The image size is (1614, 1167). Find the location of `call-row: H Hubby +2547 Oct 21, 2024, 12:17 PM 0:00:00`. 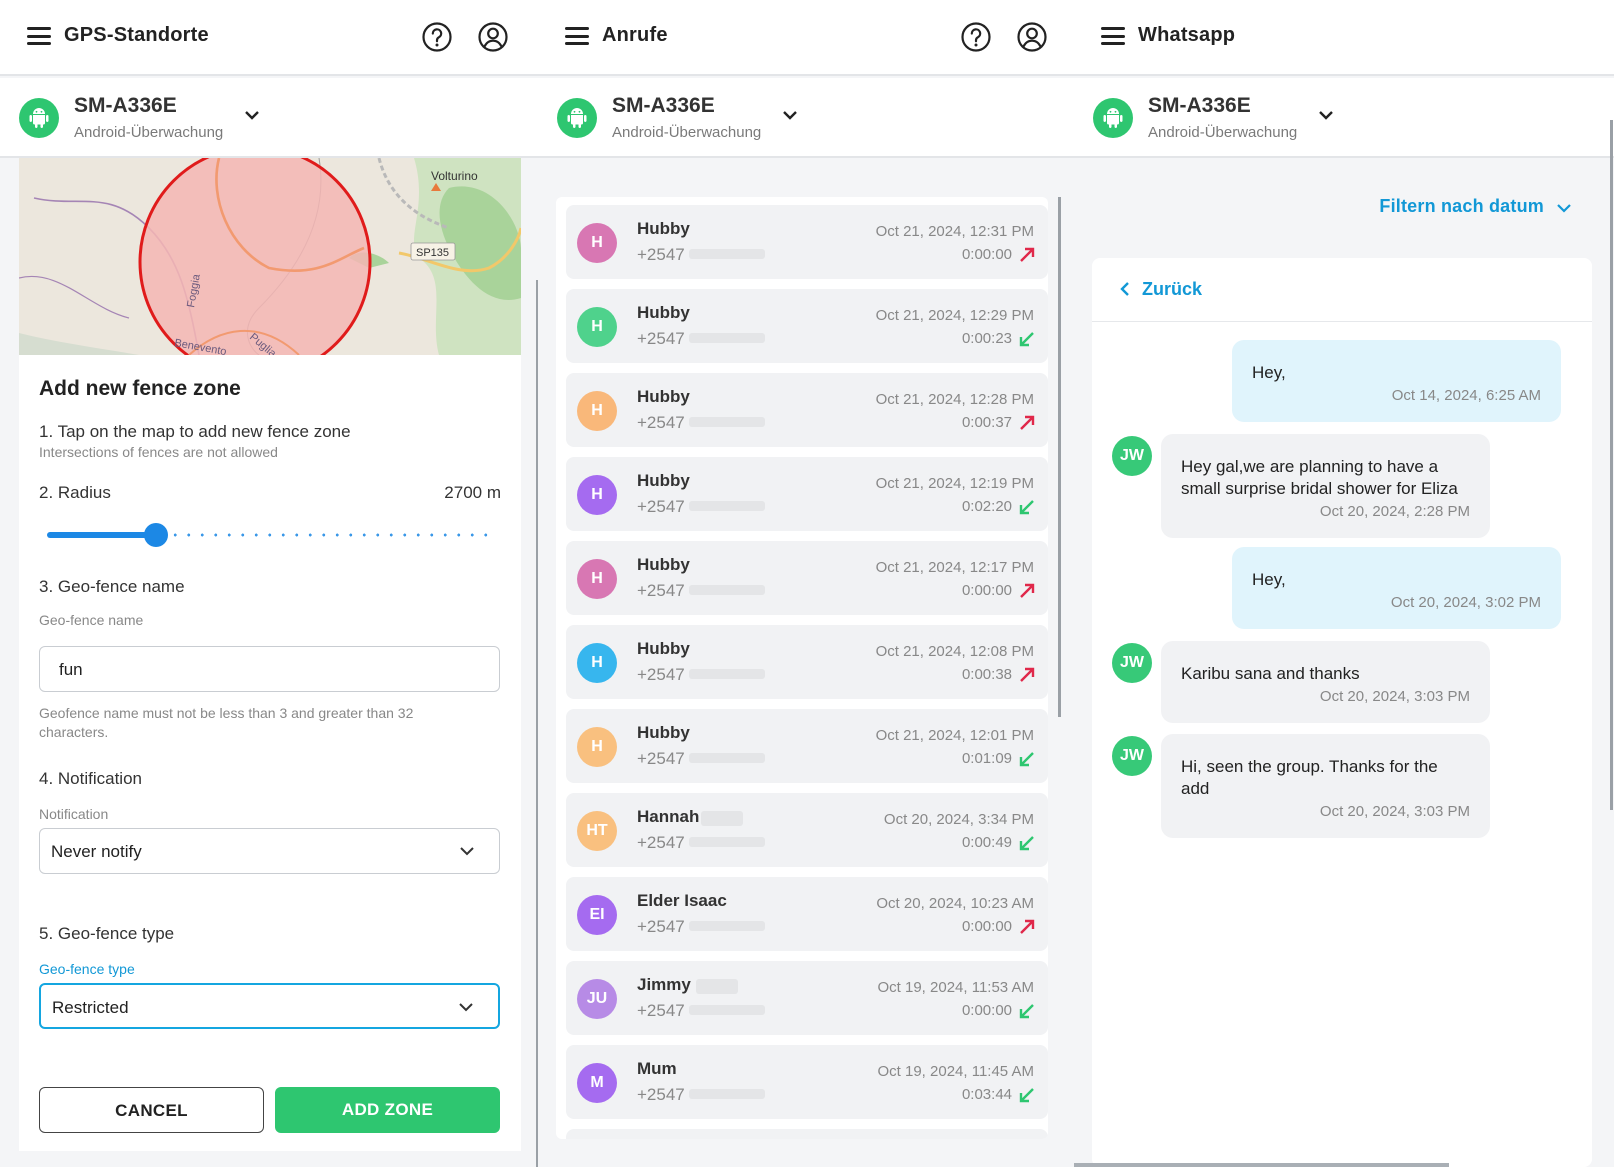

call-row: H Hubby +2547 Oct 21, 2024, 12:17 PM 0:00:00 is located at coordinates (807, 578).